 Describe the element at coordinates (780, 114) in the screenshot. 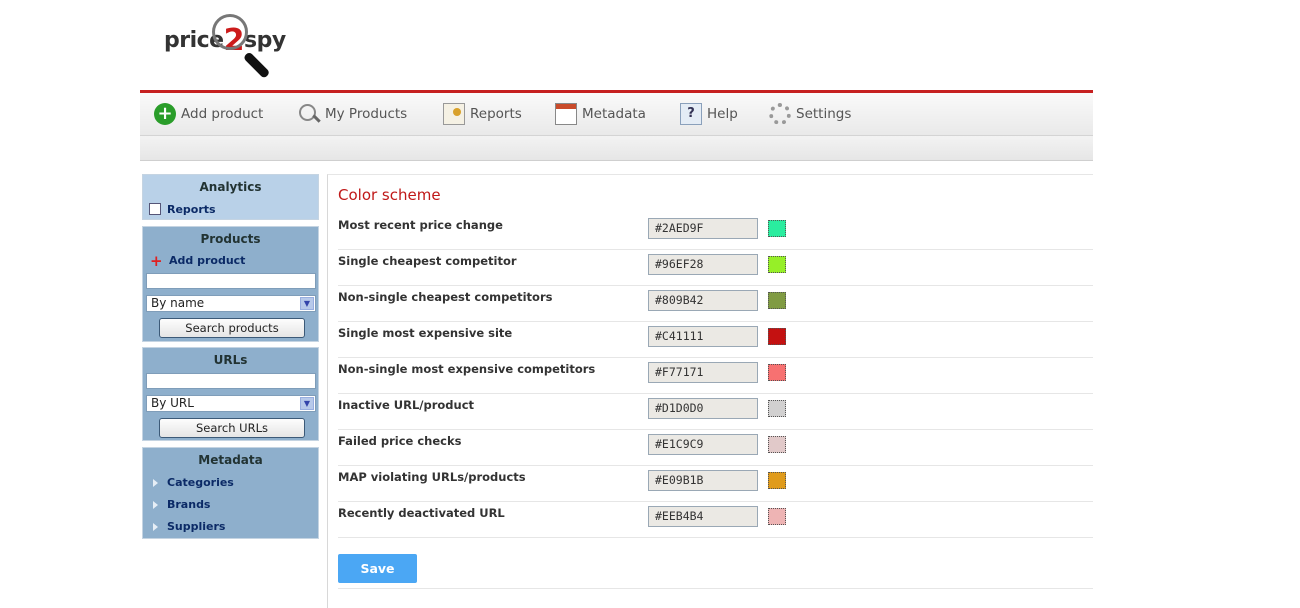

I see `gear-icon` at that location.